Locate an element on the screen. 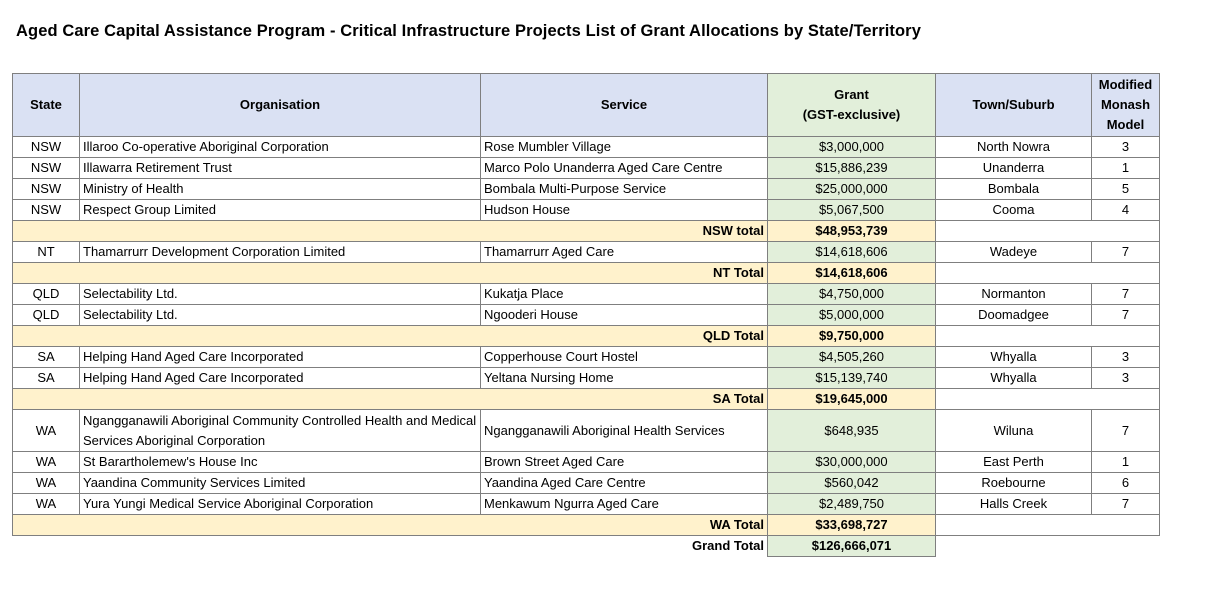  subtotal-row: QLD Total $9,750,000 is located at coordinates (586, 336).